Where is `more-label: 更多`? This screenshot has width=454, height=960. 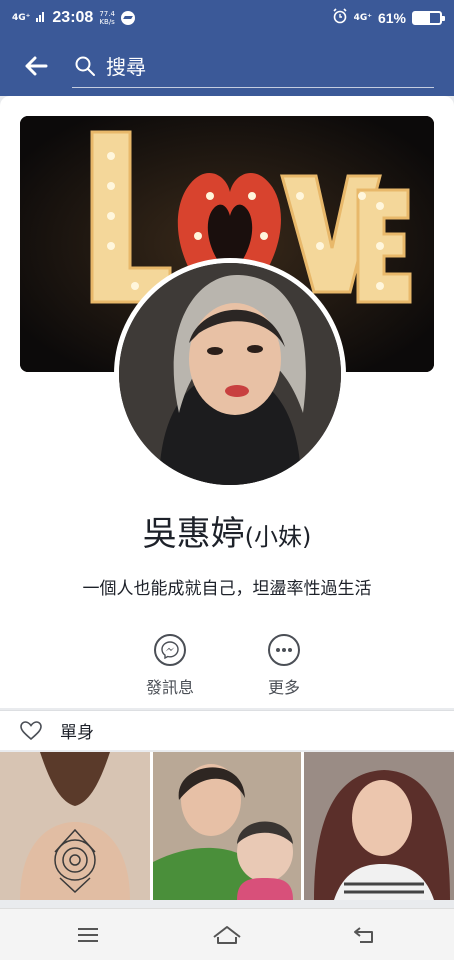 more-label: 更多 is located at coordinates (283, 687).